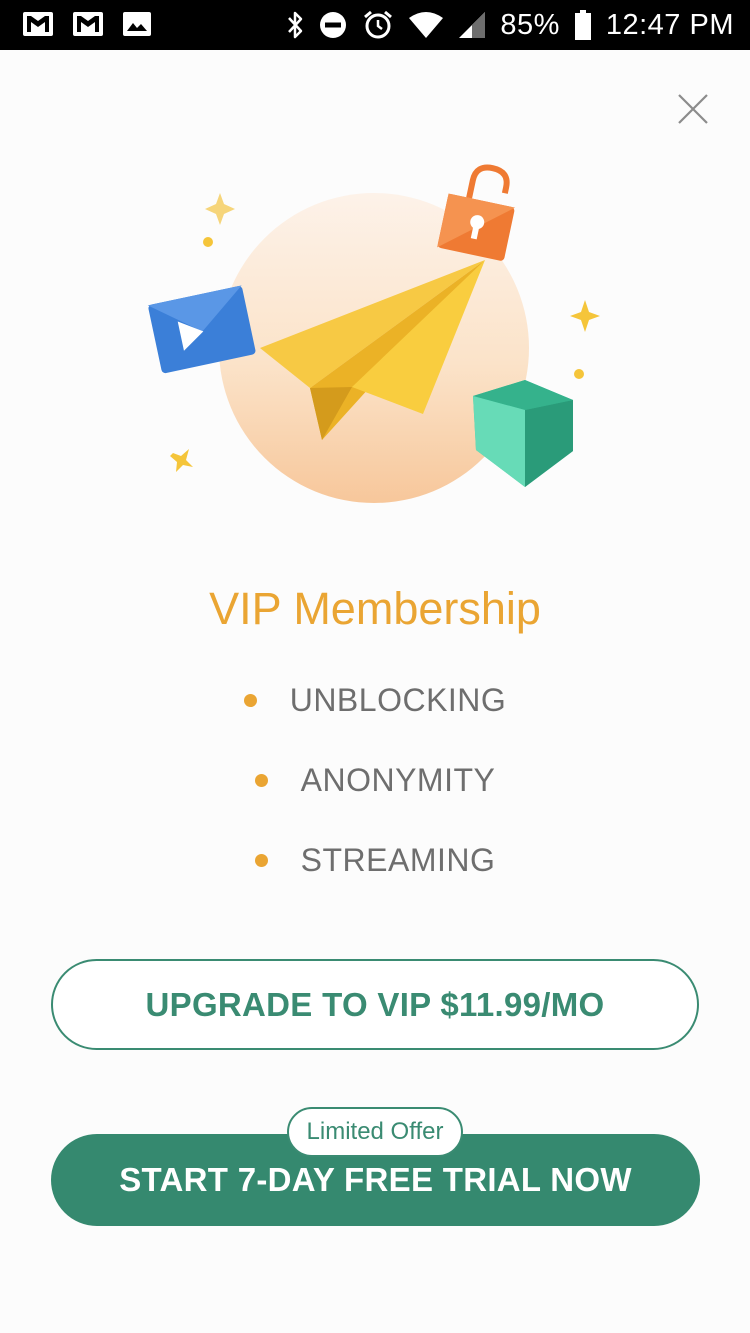  Describe the element at coordinates (378, 25) in the screenshot. I see `alarm-icon` at that location.